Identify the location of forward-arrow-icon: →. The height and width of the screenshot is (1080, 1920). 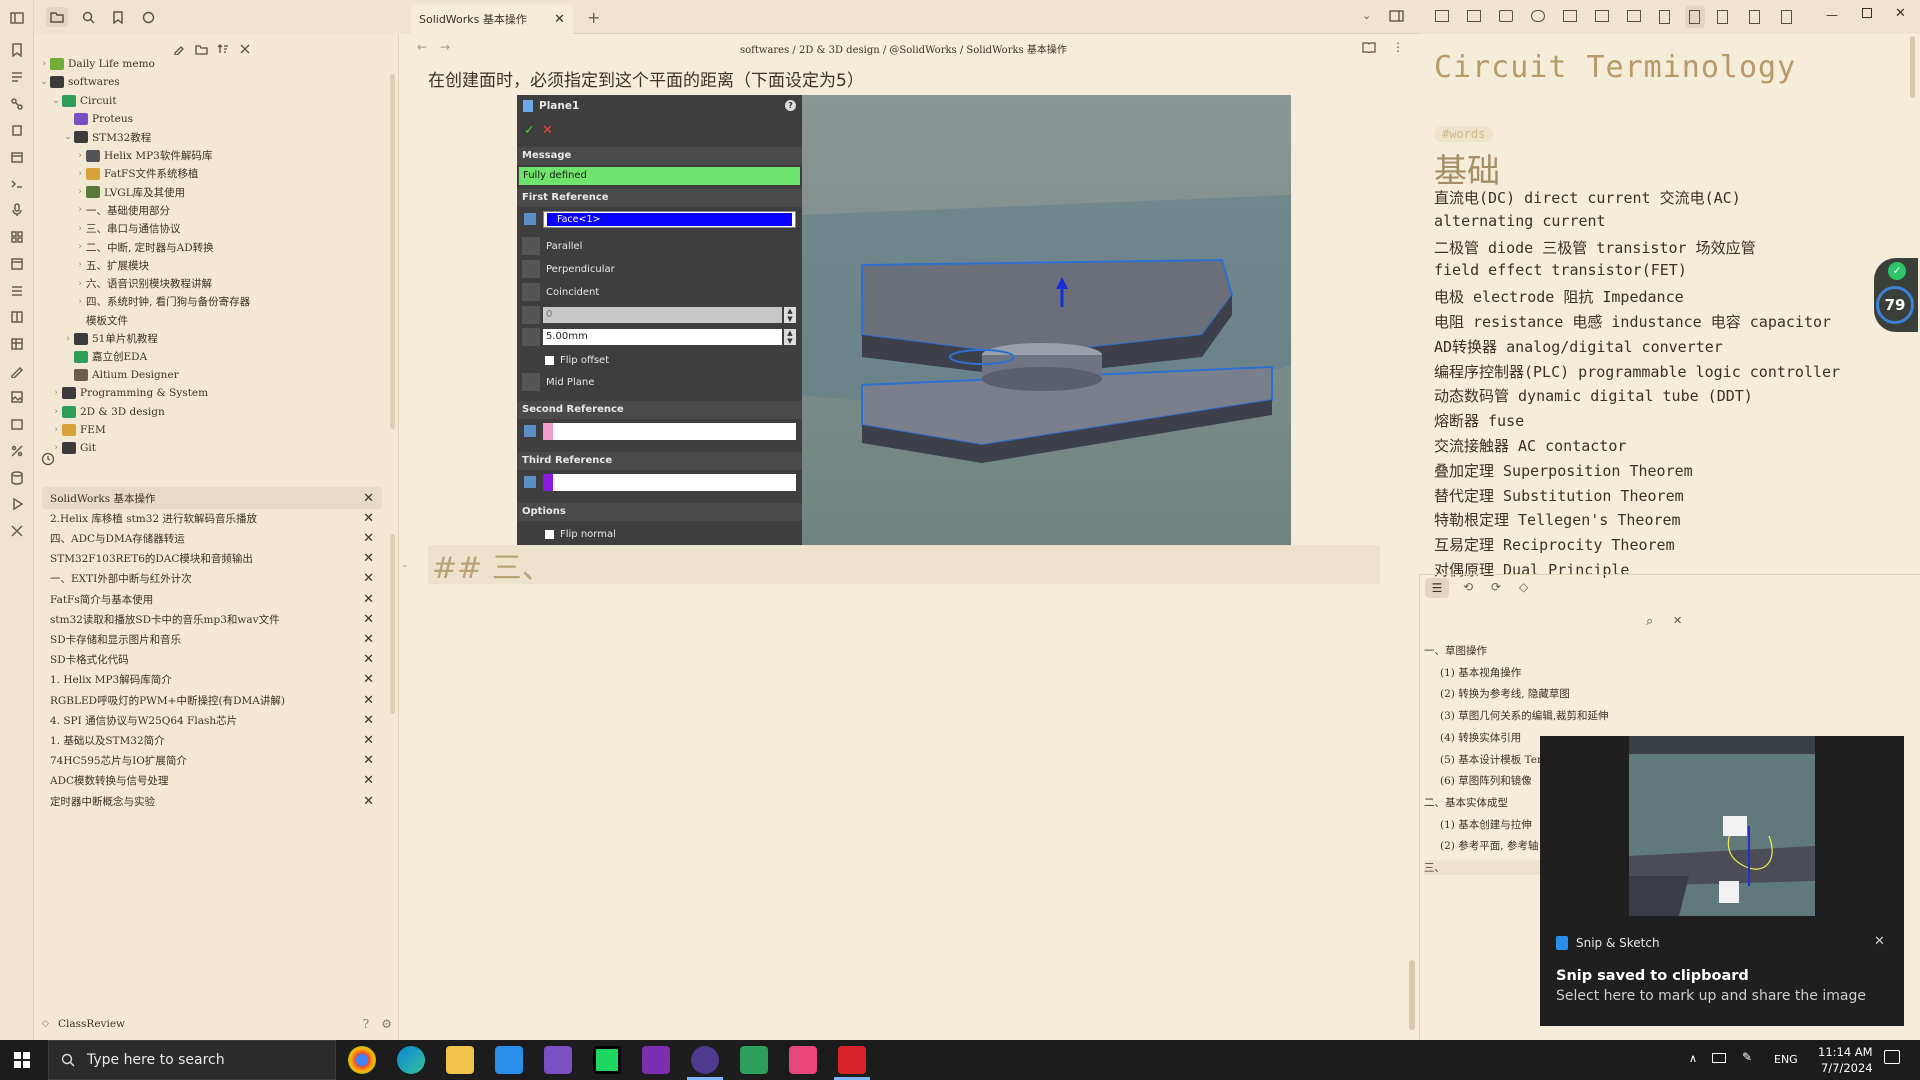
(445, 47).